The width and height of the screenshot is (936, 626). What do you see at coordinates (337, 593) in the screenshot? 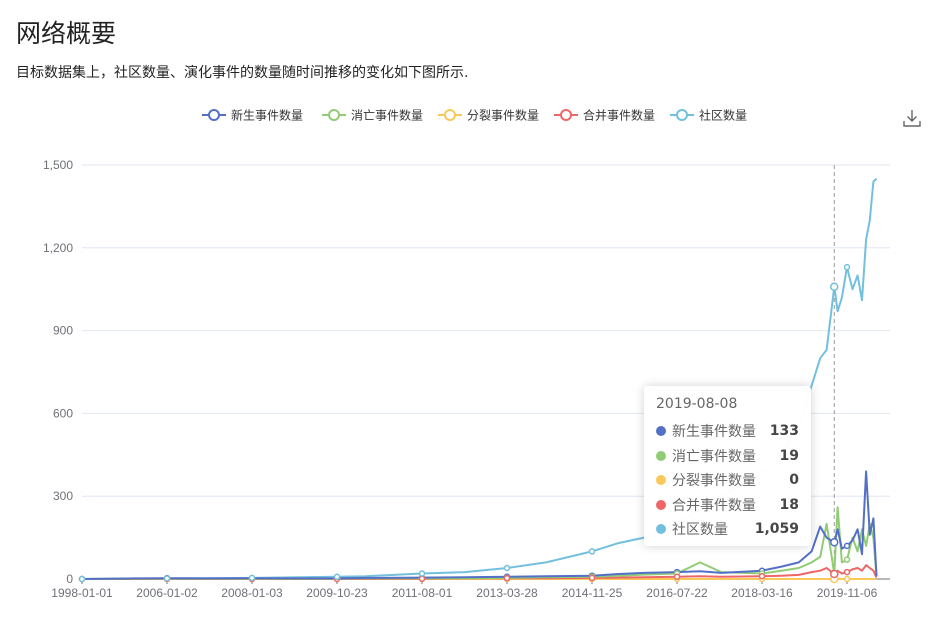
I see `x-tick-label: 2009-10-23` at bounding box center [337, 593].